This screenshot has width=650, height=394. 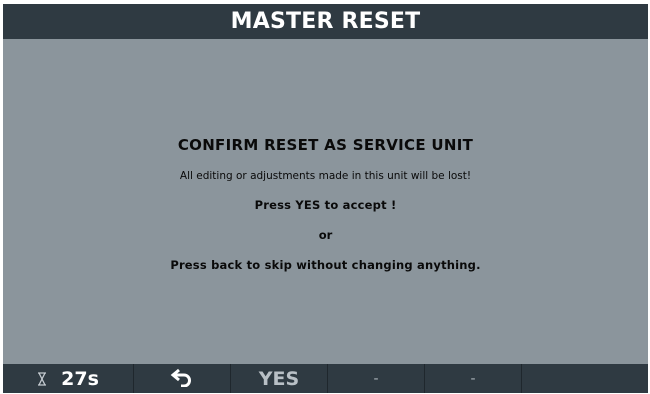 I want to click on yes-label: YES, so click(x=279, y=378).